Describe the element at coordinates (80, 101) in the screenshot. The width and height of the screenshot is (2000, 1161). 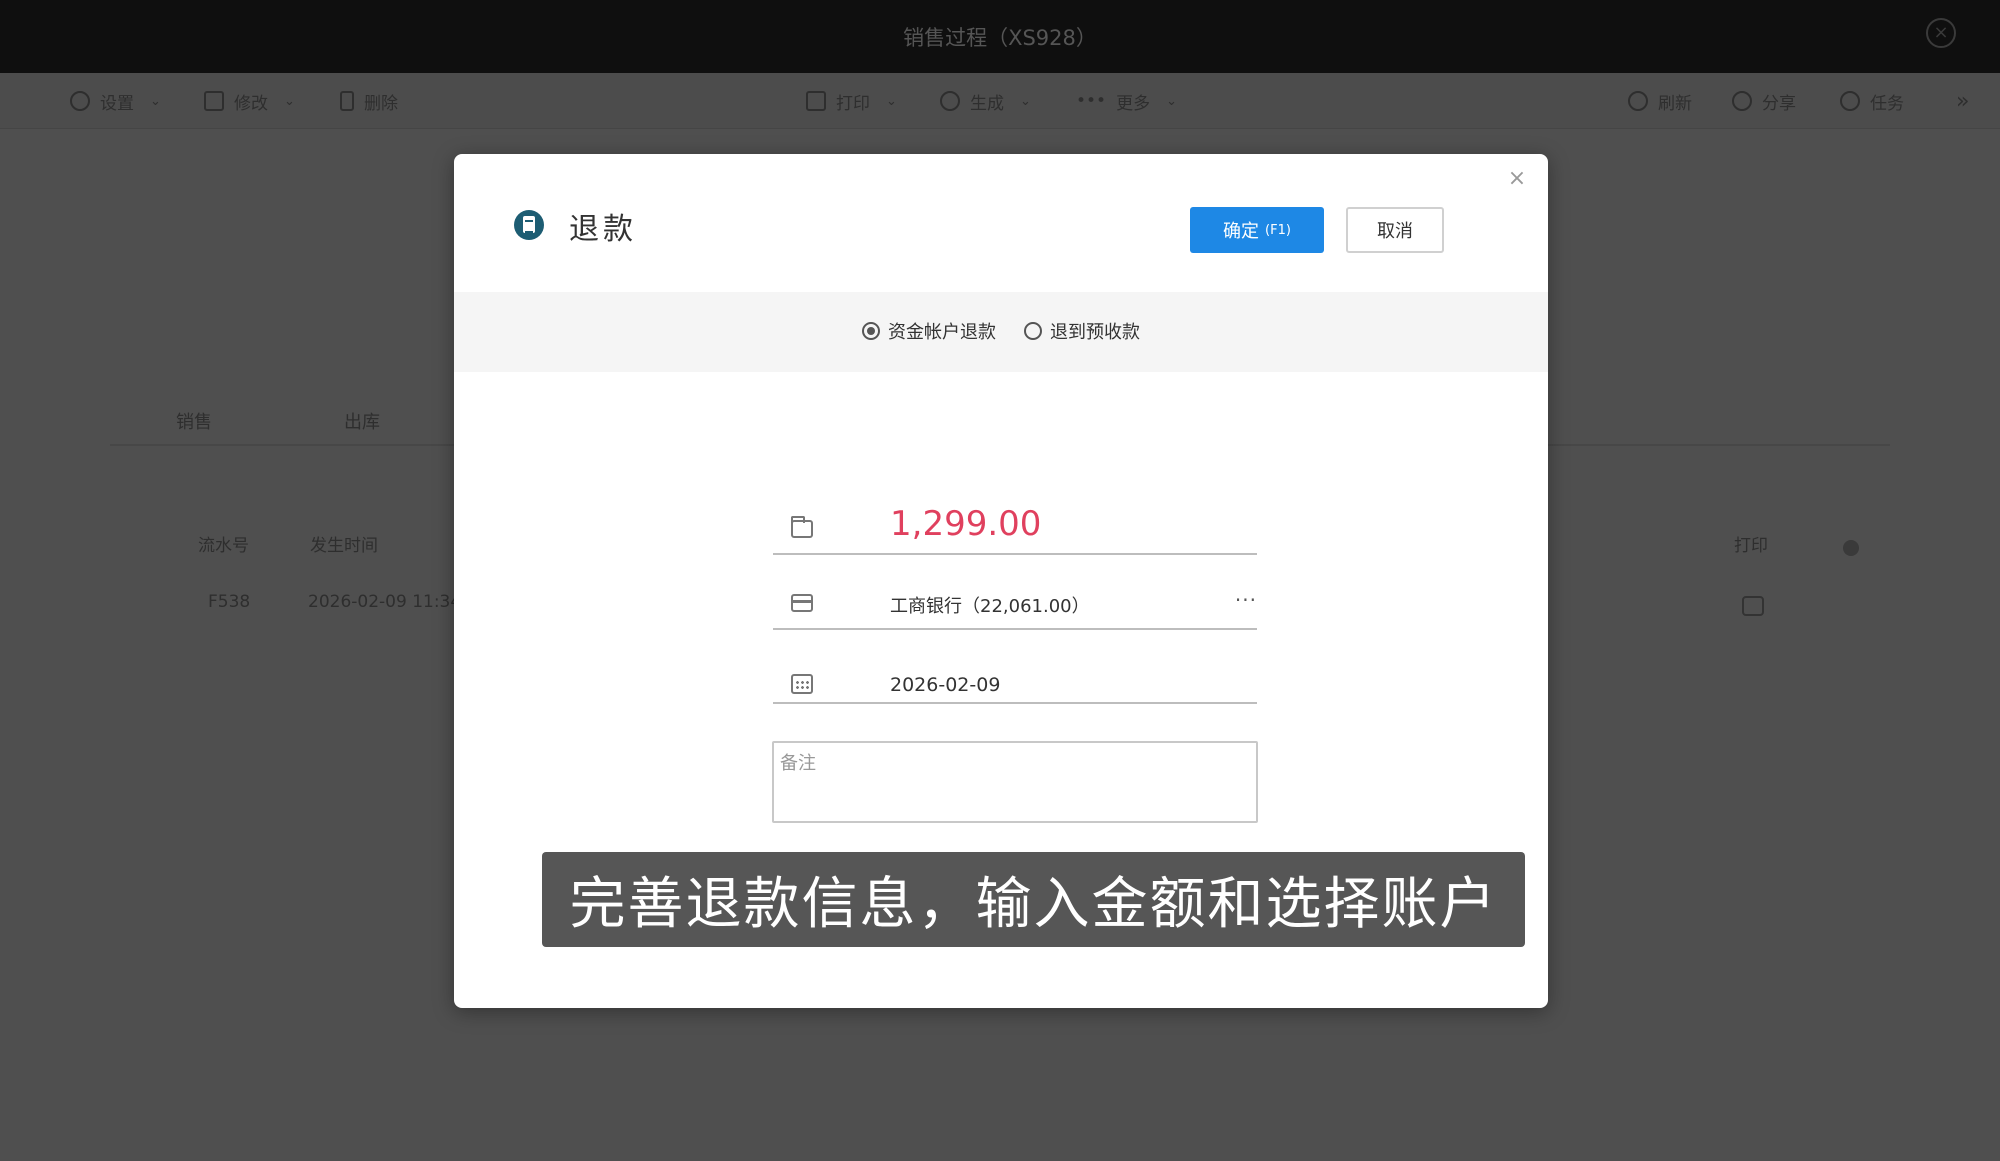
I see `gear-icon` at that location.